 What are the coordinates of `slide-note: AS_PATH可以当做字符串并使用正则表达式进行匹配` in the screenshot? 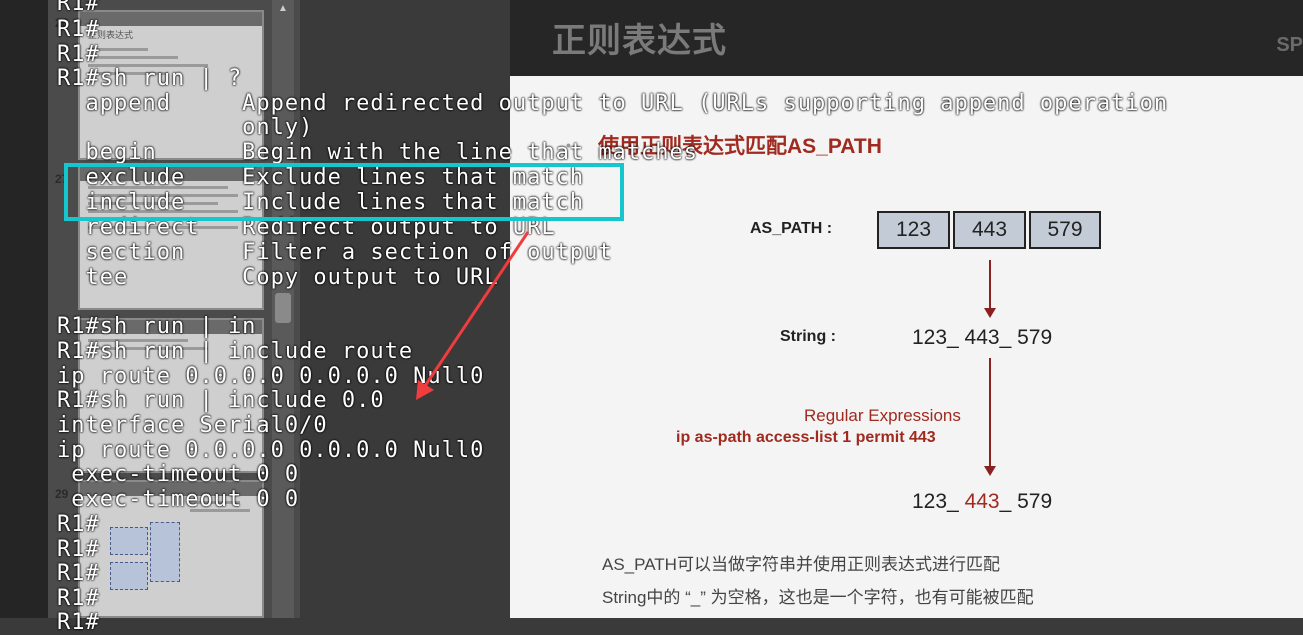 It's located at (801, 564).